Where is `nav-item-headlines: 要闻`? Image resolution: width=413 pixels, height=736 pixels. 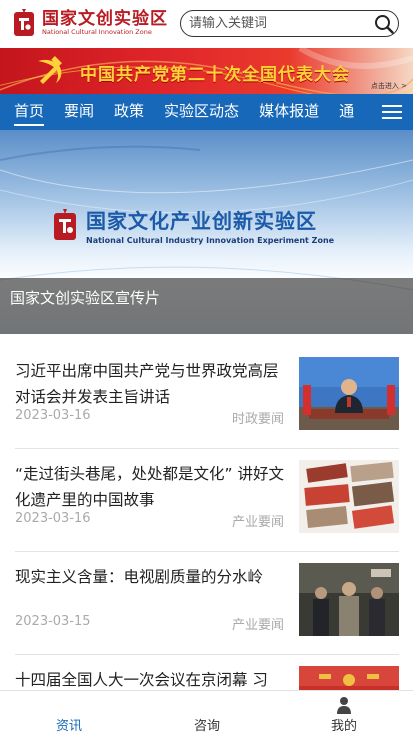 nav-item-headlines: 要闻 is located at coordinates (79, 112).